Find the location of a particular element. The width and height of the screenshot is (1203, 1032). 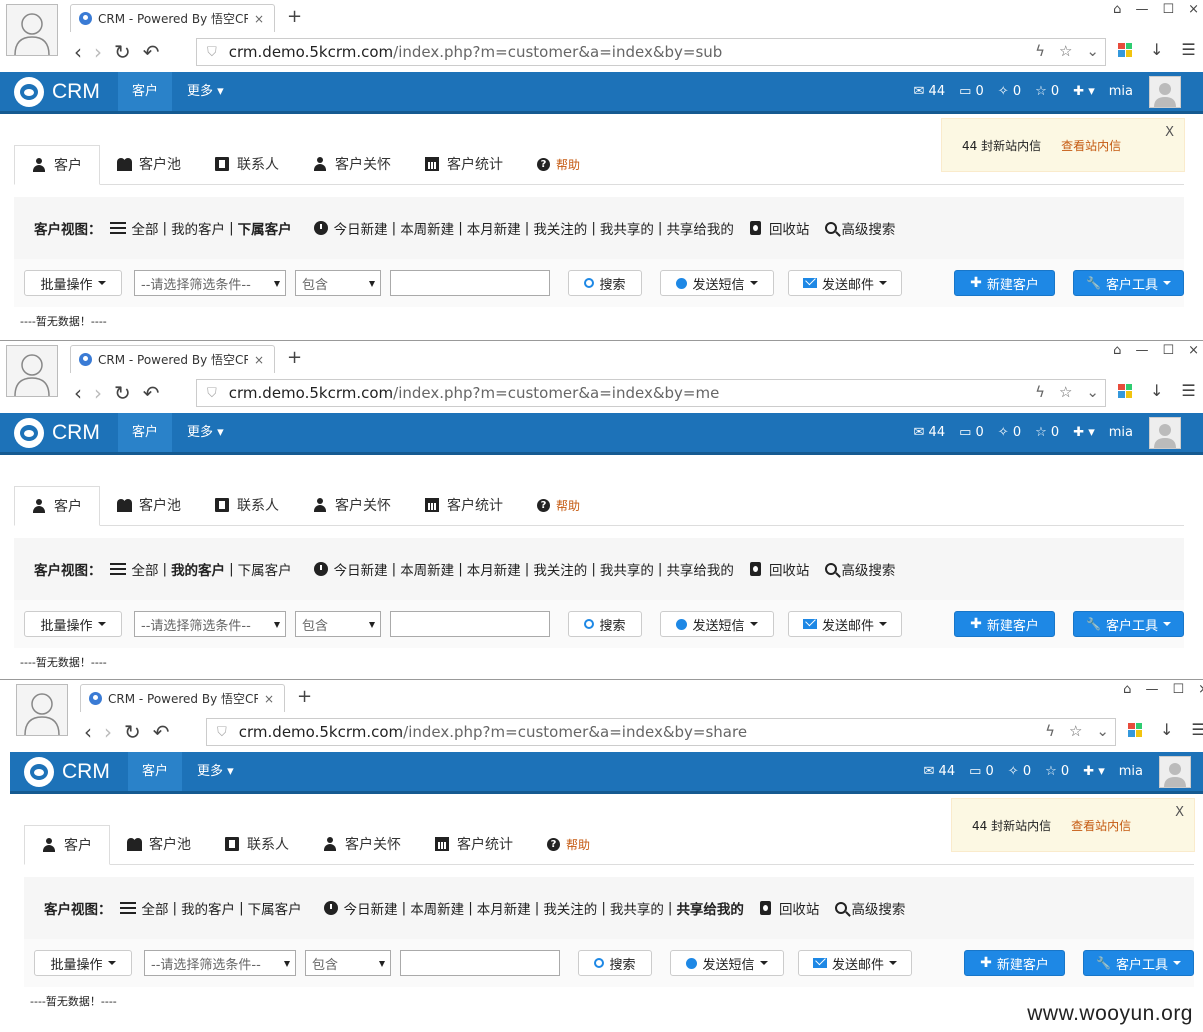

undo-icon: ↶ is located at coordinates (151, 52).